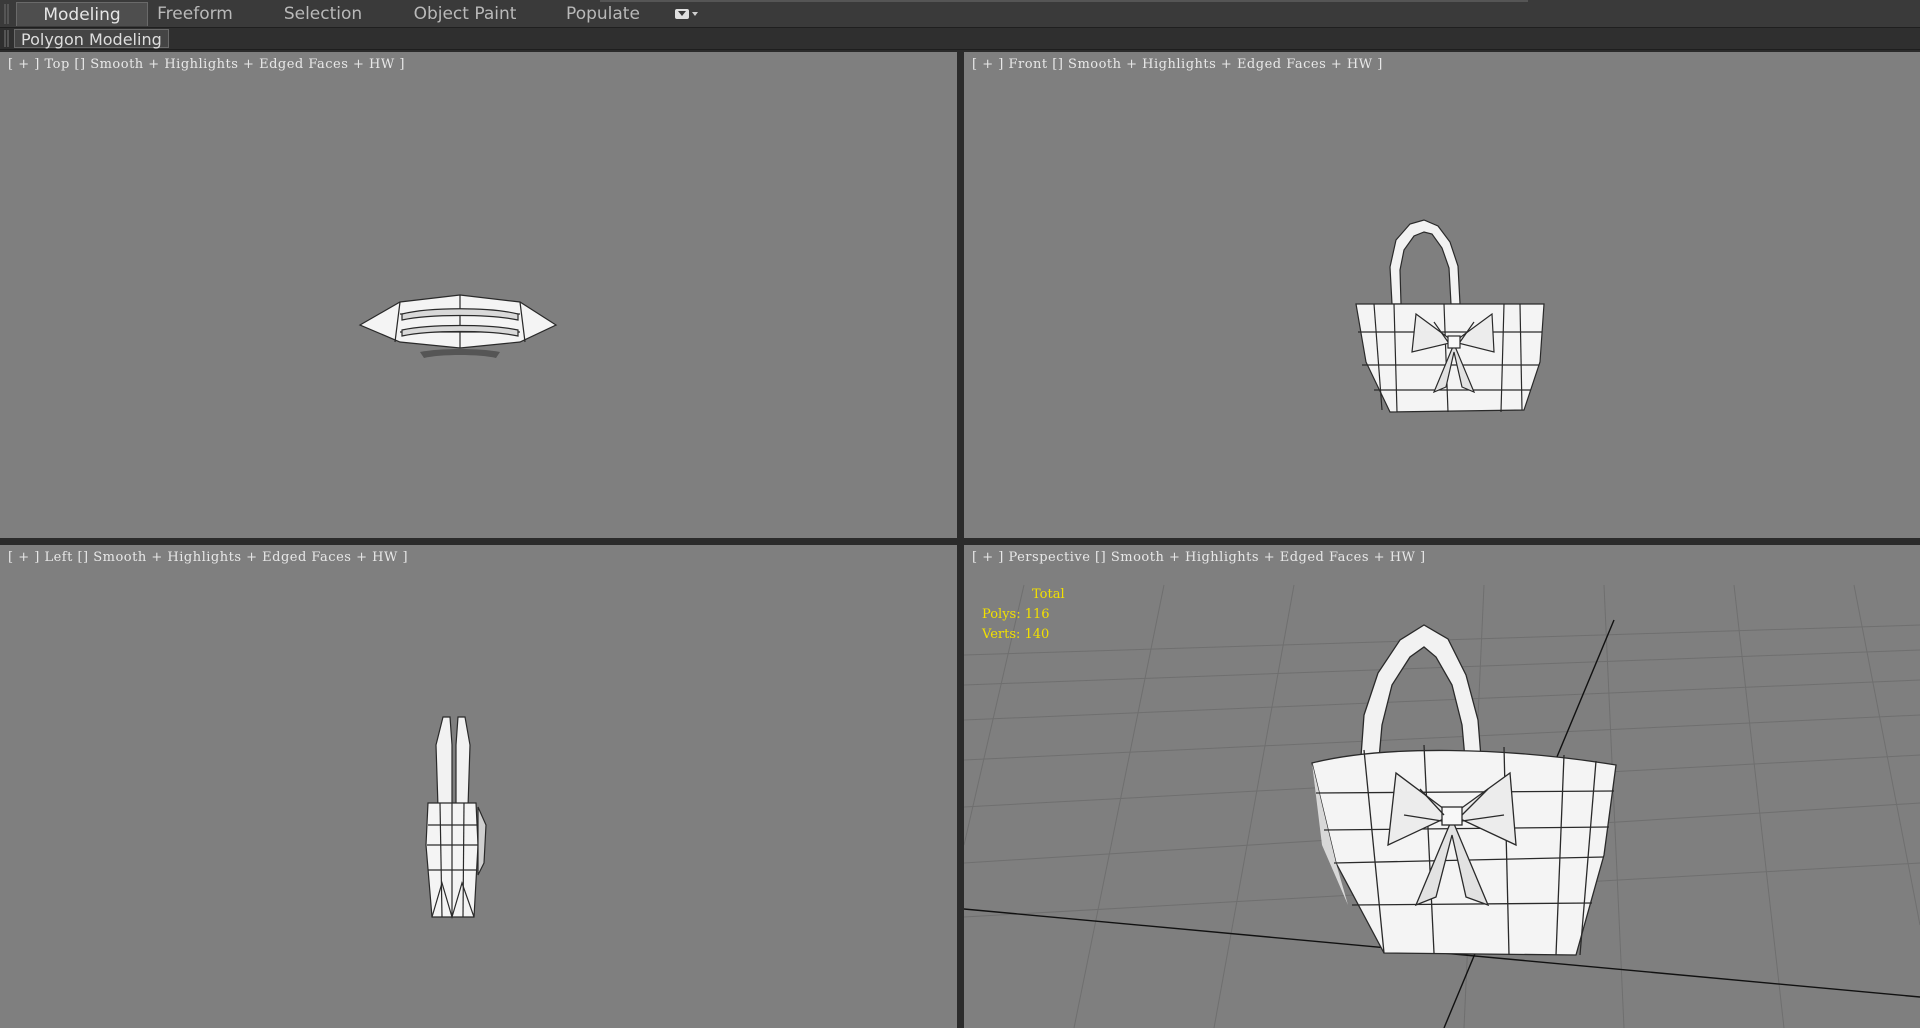 The image size is (1920, 1028). Describe the element at coordinates (456, 818) in the screenshot. I see `bag-left-view-model` at that location.